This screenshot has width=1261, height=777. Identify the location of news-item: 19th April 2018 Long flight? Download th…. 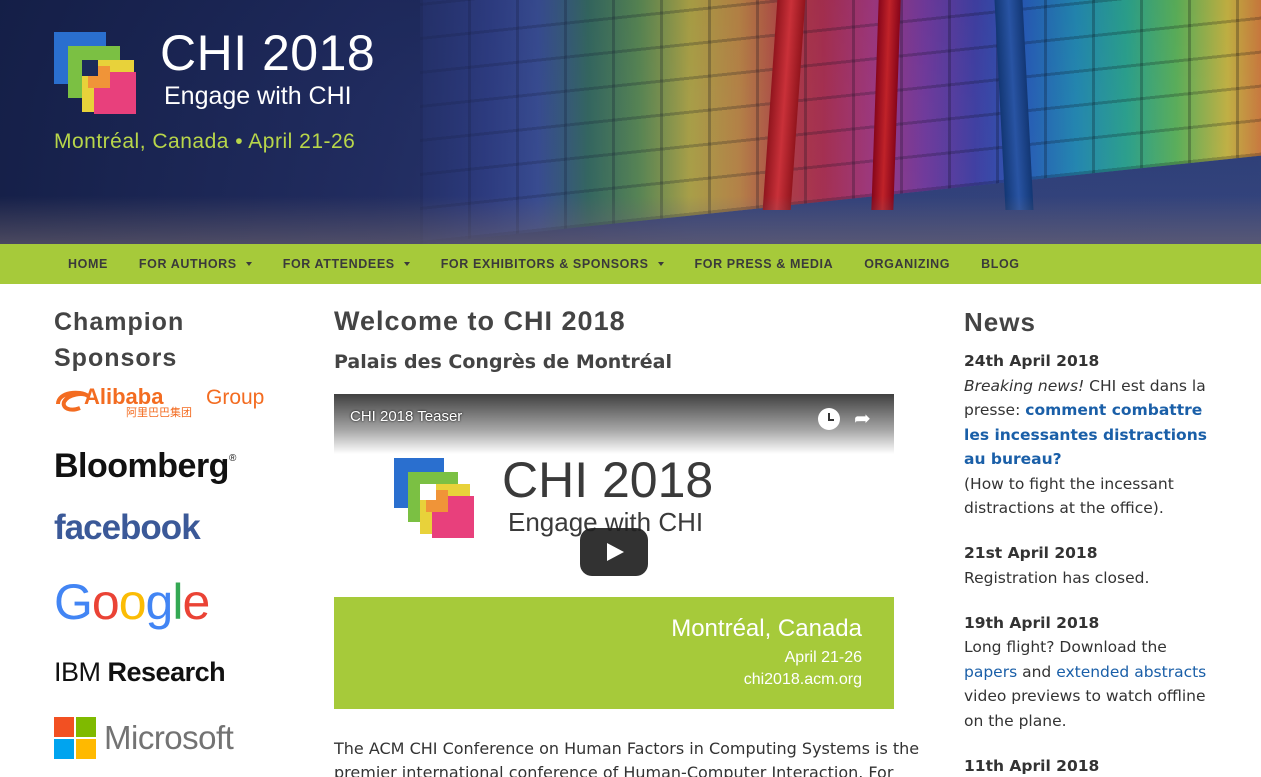
(1091, 672).